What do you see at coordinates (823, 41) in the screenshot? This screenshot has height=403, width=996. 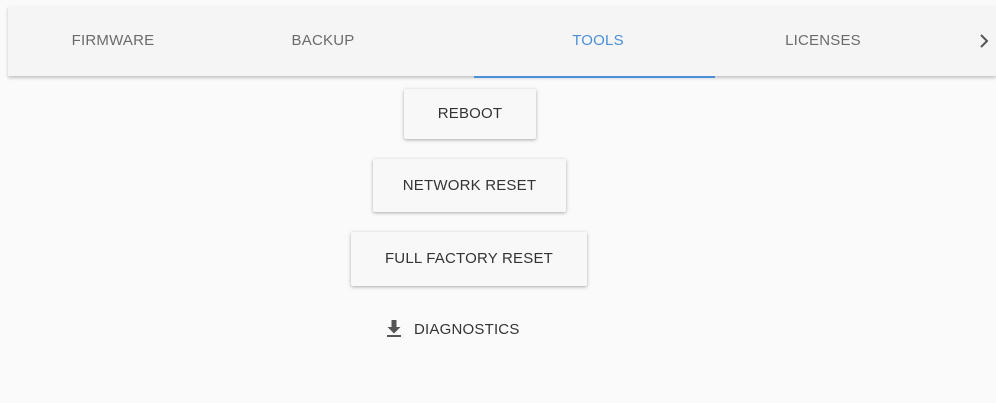 I see `tab-licenses: LICENSES` at bounding box center [823, 41].